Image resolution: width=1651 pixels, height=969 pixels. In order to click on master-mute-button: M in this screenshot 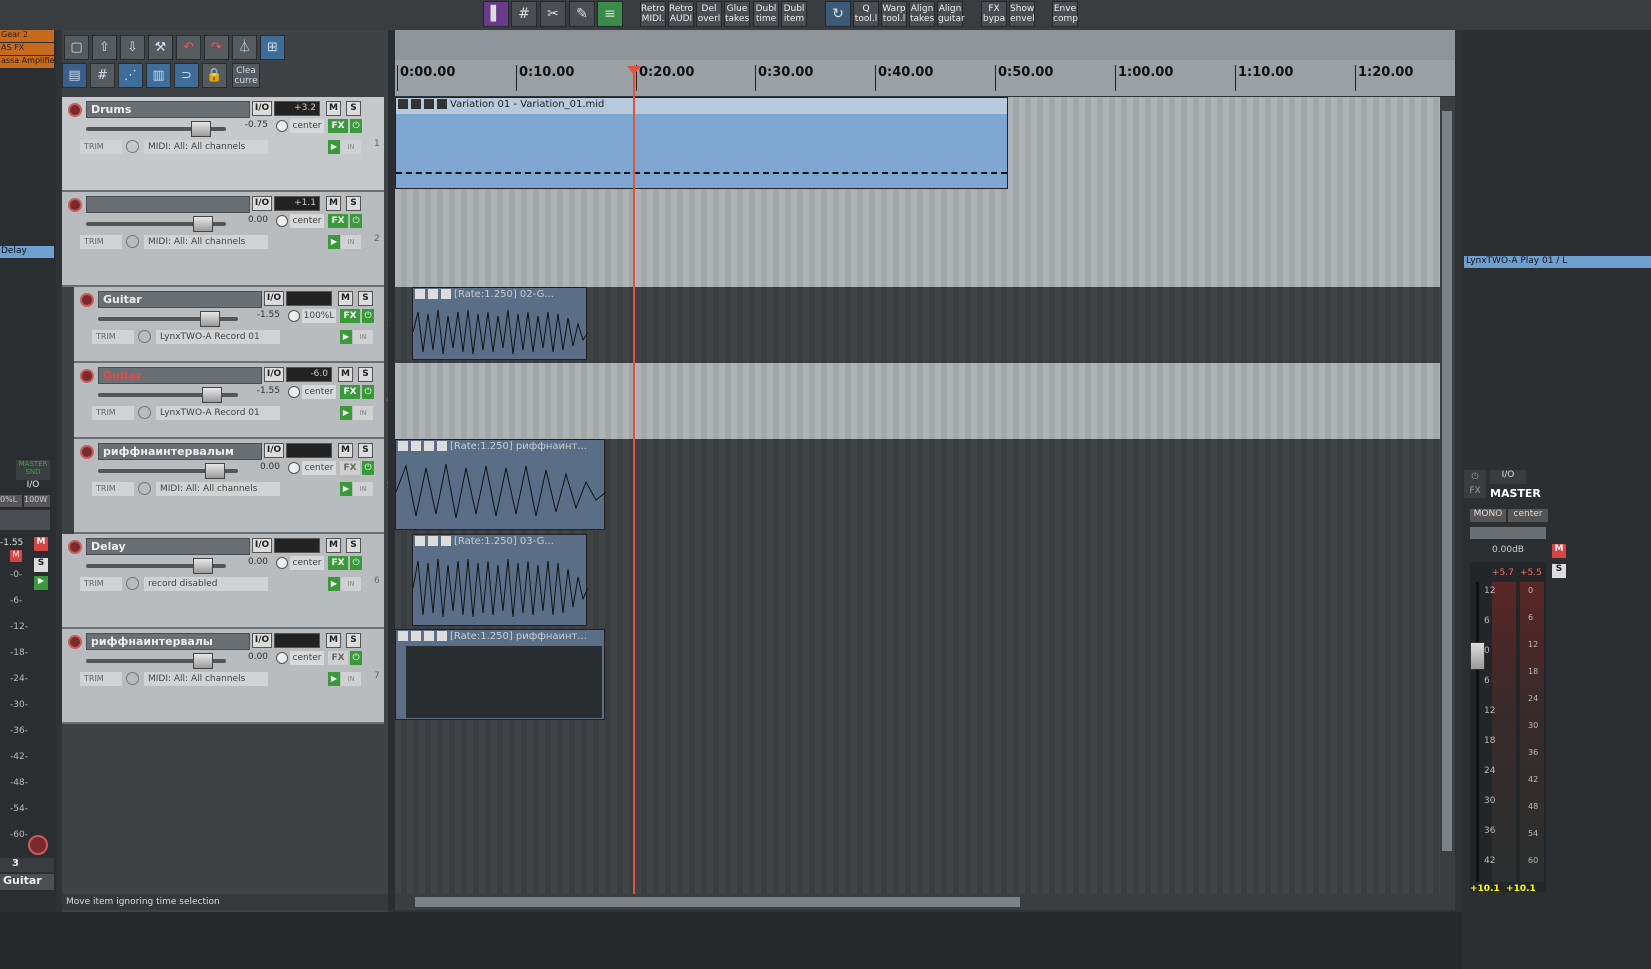, I will do `click(1559, 551)`.